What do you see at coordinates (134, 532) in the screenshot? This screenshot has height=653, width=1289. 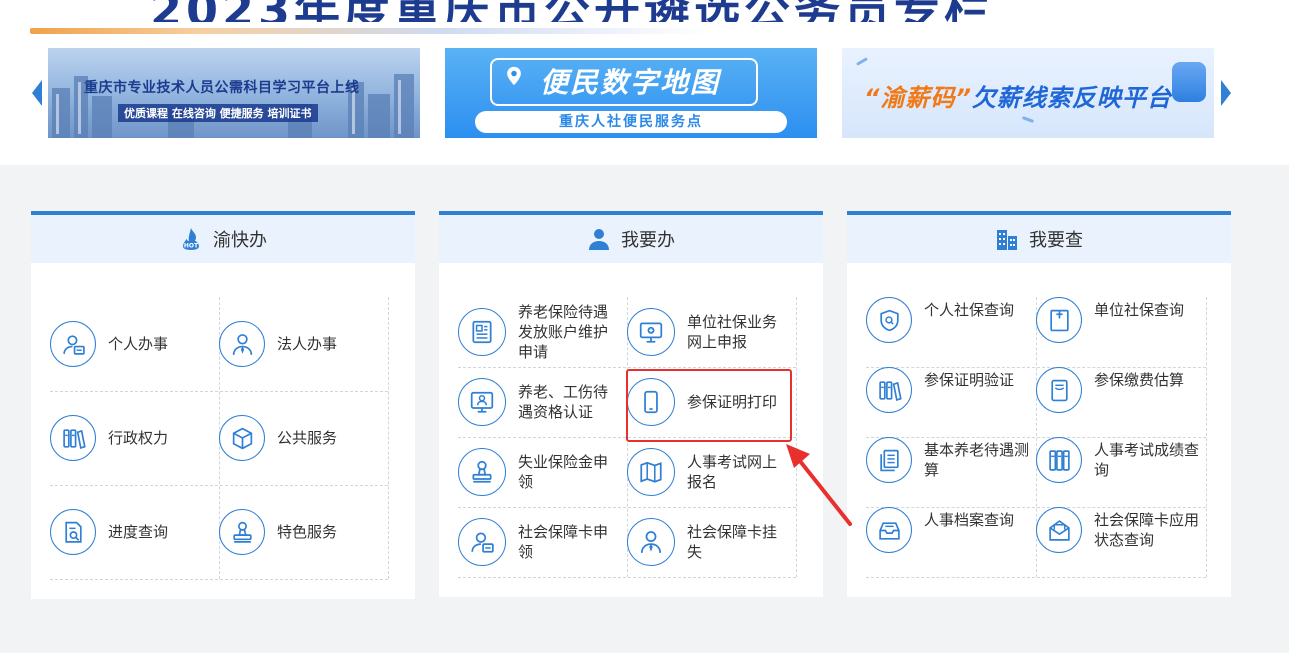 I see `service-item: 进度查询` at bounding box center [134, 532].